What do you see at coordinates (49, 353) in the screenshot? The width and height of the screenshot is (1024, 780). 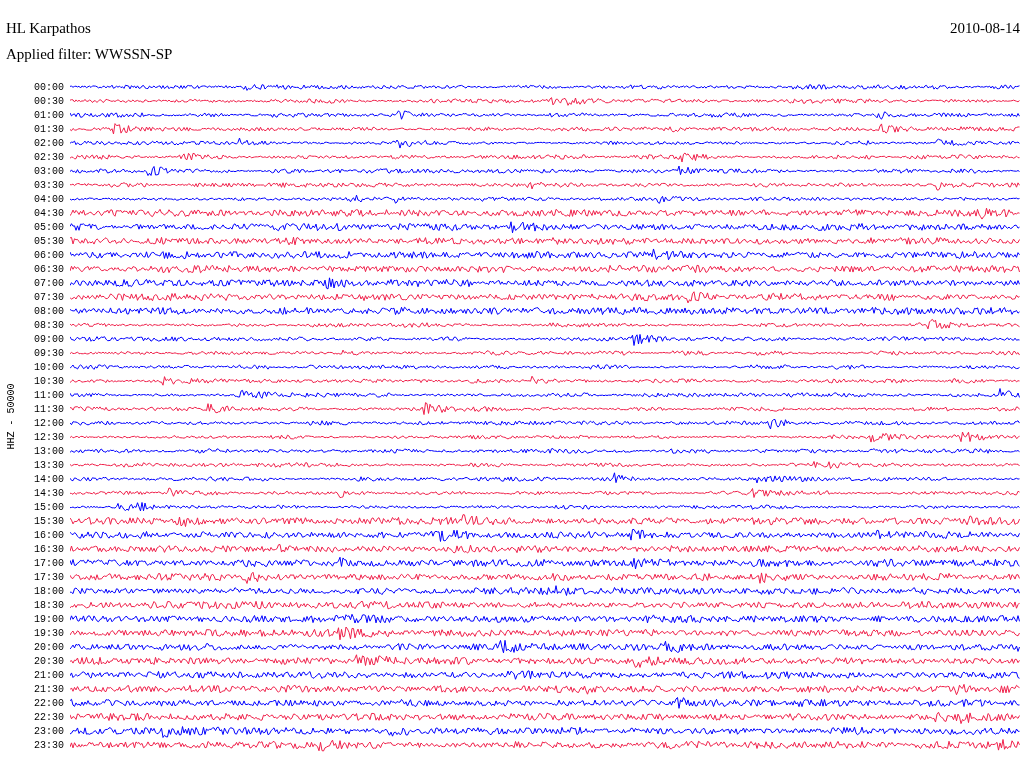 I see `time-label: 09:30` at bounding box center [49, 353].